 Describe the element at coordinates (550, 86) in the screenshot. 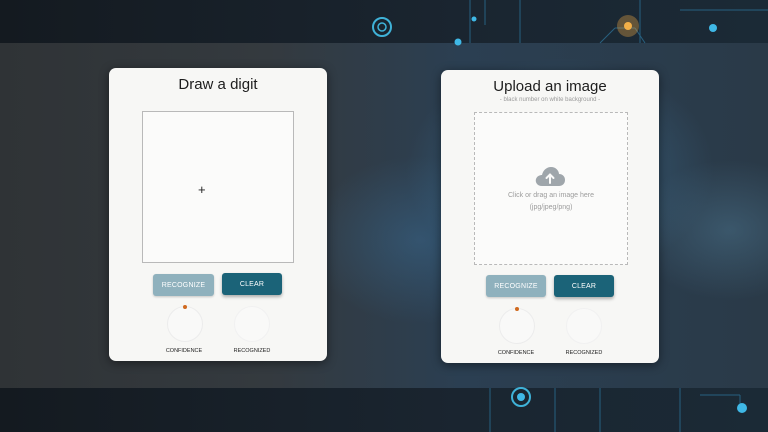

I see `upload-panel-title: Upload an image` at that location.